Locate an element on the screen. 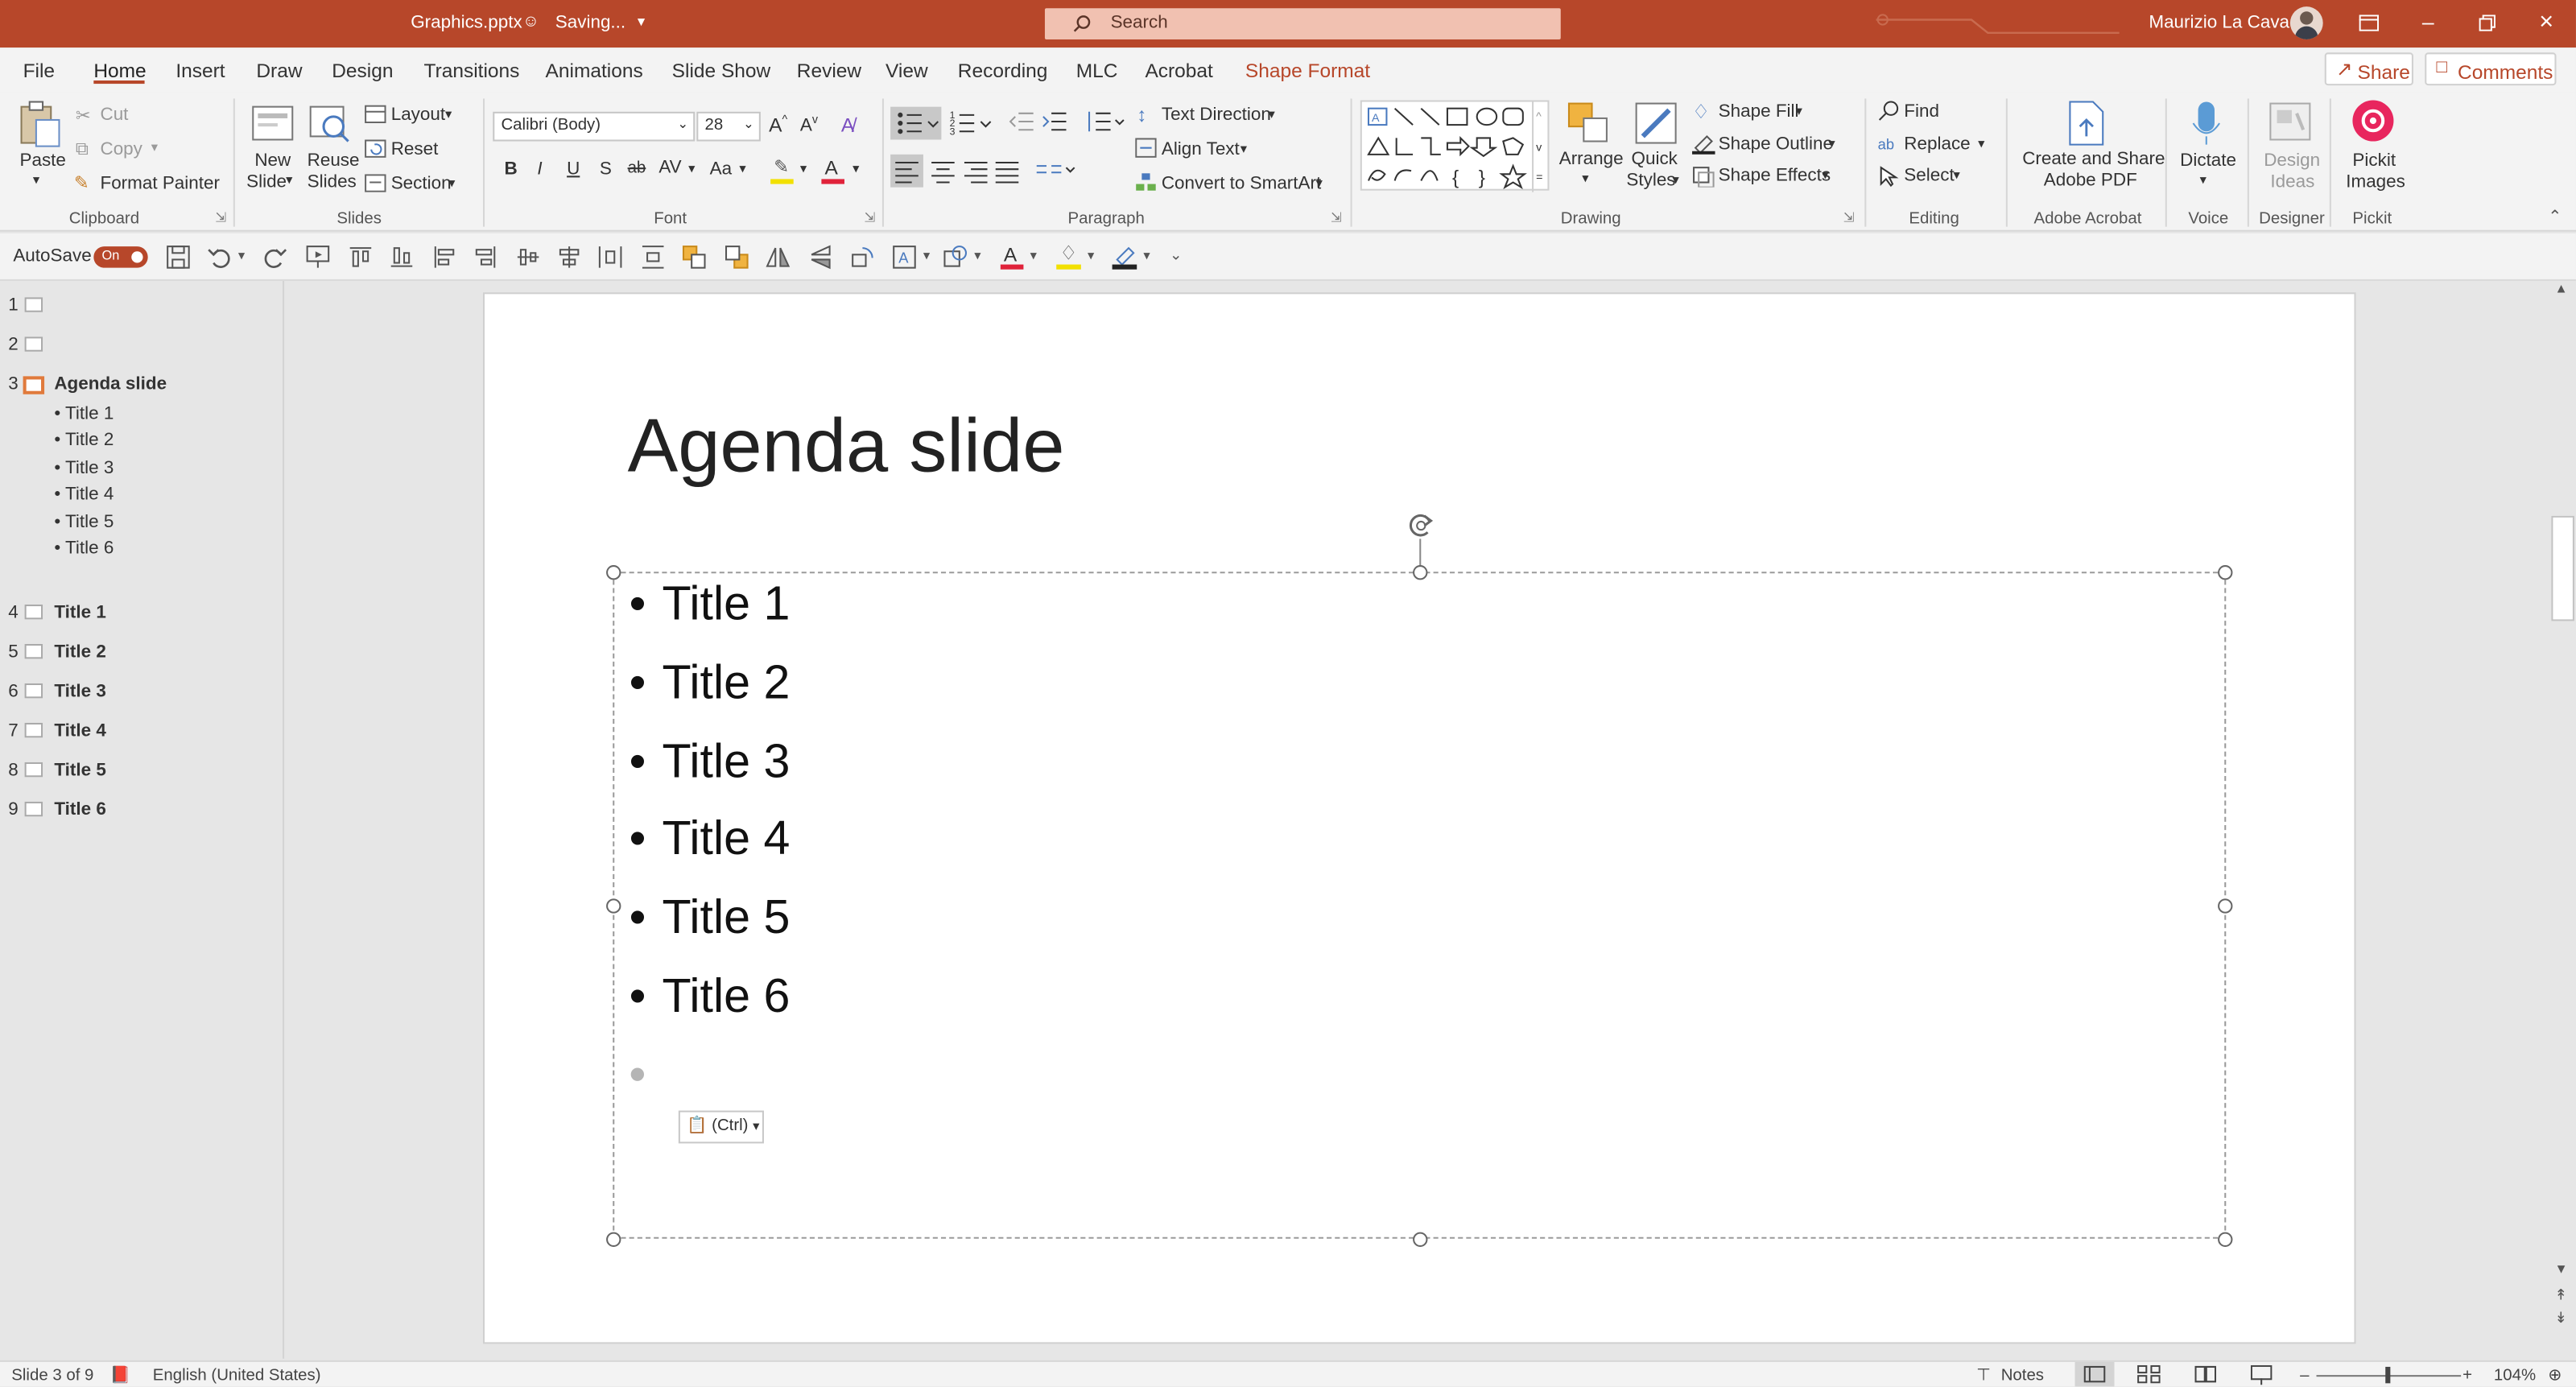 The height and width of the screenshot is (1387, 2576). zoom-out-icon: – is located at coordinates (2304, 1376).